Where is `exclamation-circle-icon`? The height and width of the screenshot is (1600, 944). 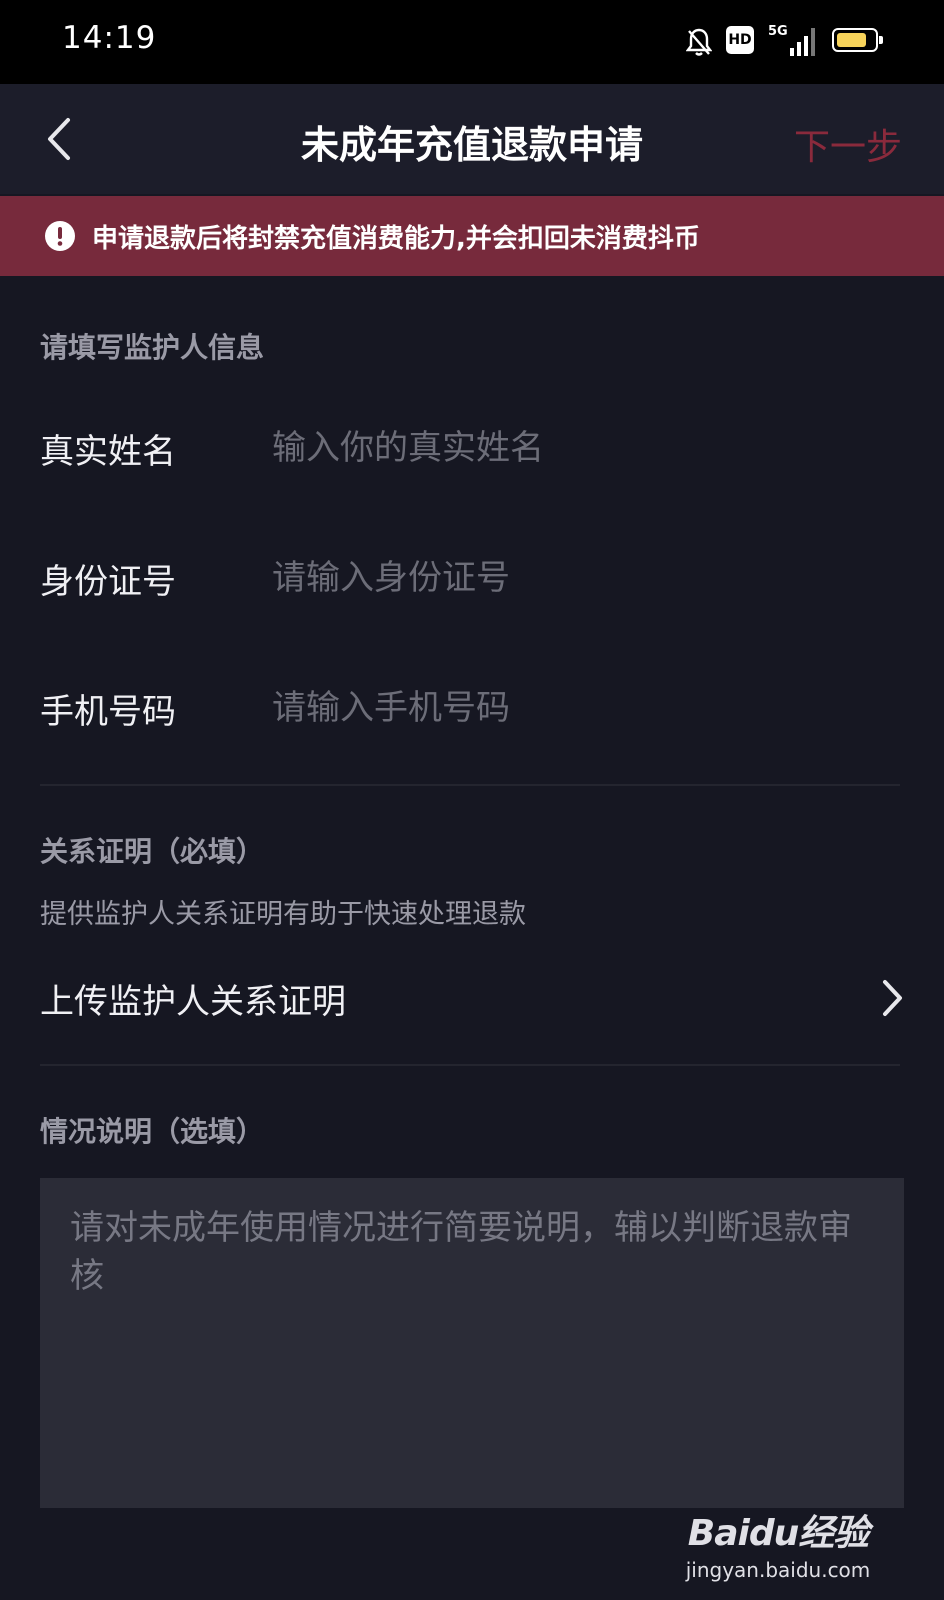 exclamation-circle-icon is located at coordinates (60, 236).